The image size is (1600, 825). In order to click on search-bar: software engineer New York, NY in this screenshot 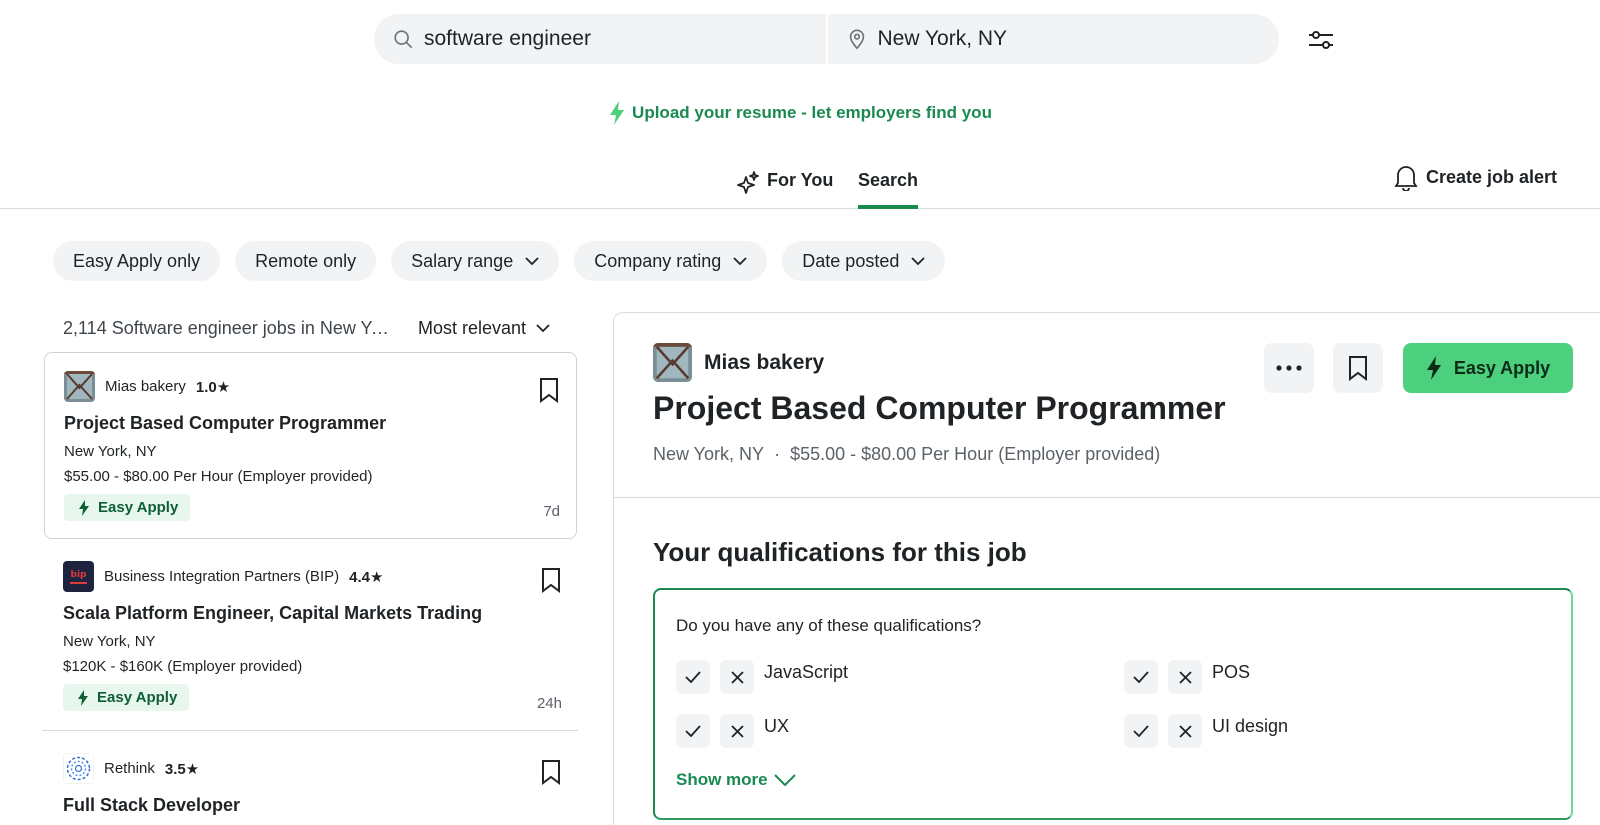, I will do `click(826, 39)`.